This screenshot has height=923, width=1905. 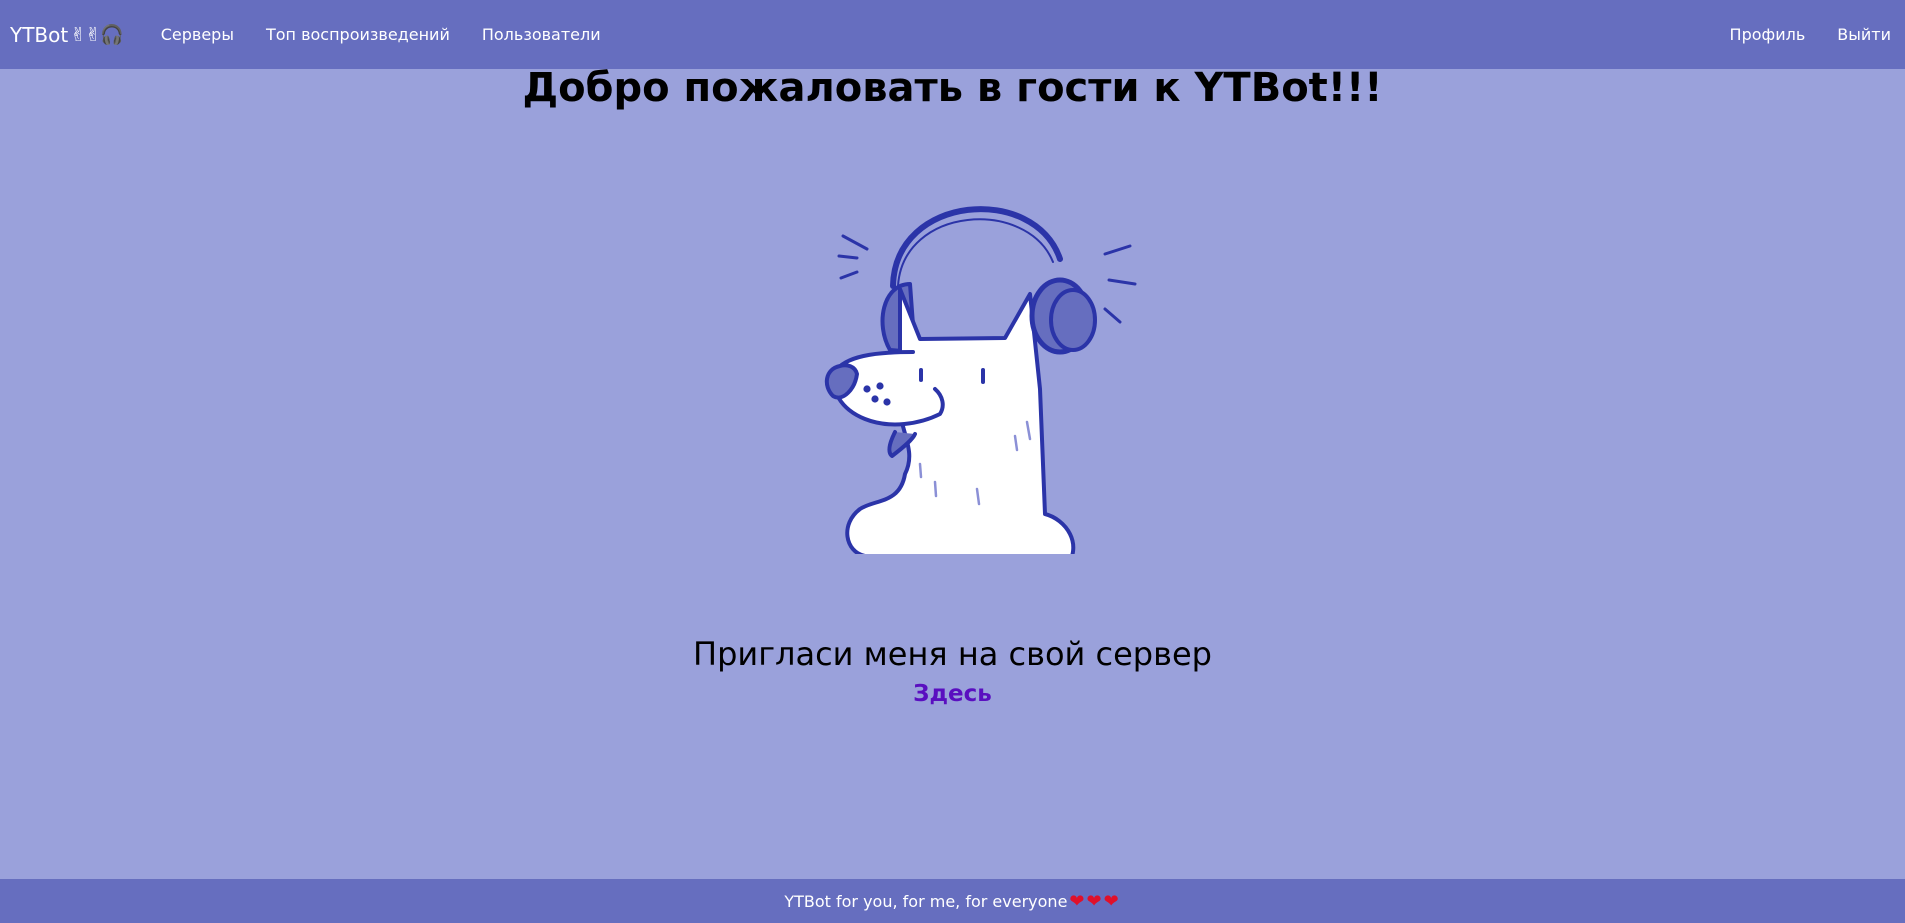 I want to click on nav-menu: Серверы Топ воспроизведений Пользователи, so click(x=381, y=34).